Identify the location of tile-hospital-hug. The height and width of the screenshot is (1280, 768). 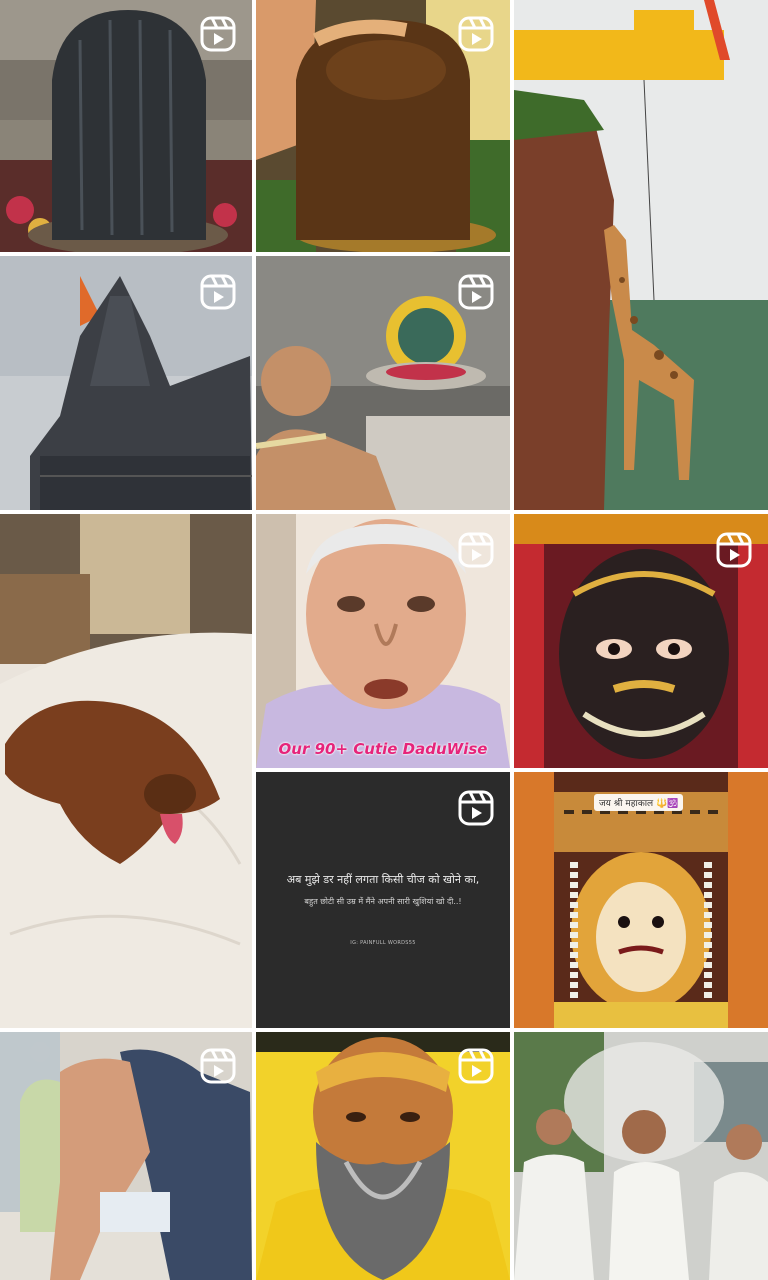
(126, 1156).